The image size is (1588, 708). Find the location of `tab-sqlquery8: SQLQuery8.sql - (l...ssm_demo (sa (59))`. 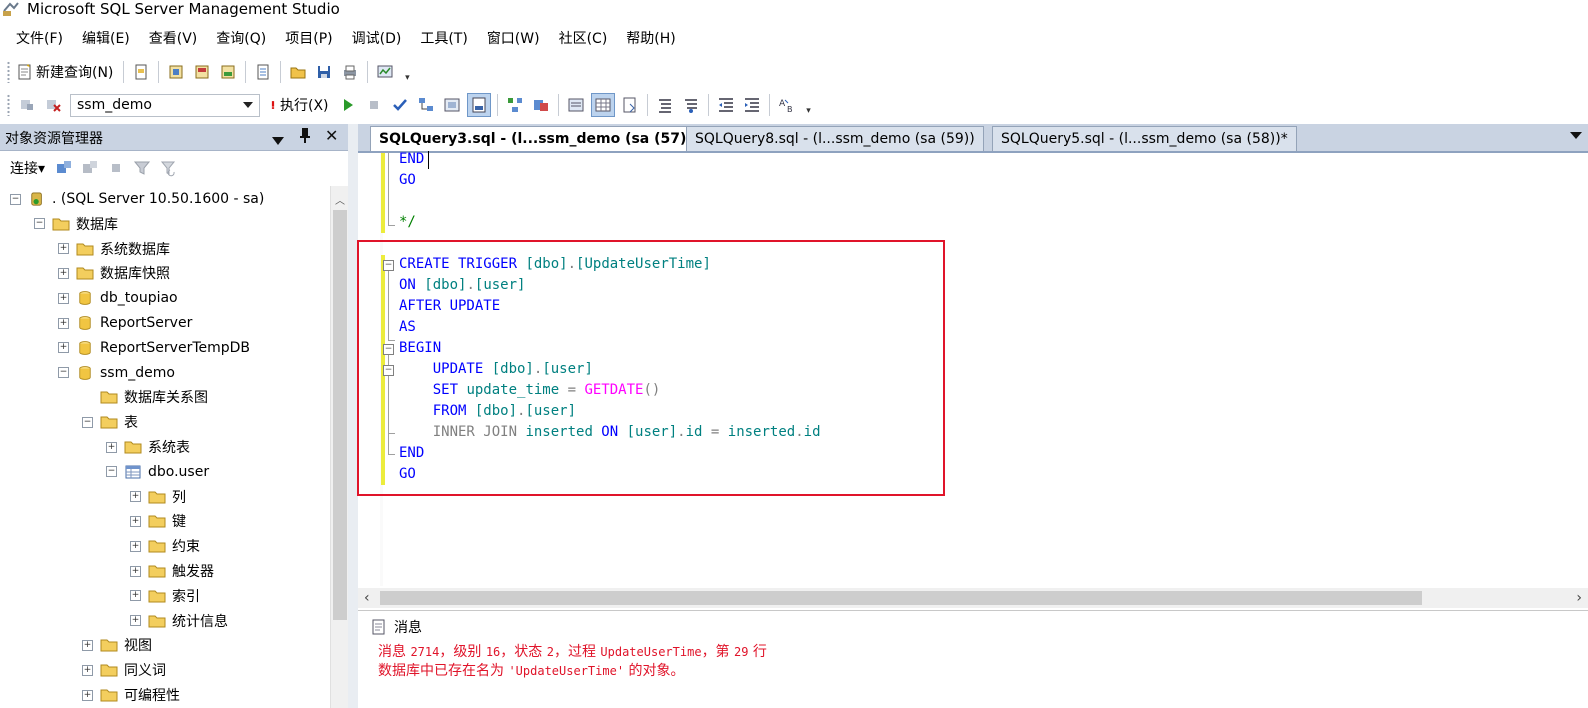

tab-sqlquery8: SQLQuery8.sql - (l...ssm_demo (sa (59)) is located at coordinates (835, 138).